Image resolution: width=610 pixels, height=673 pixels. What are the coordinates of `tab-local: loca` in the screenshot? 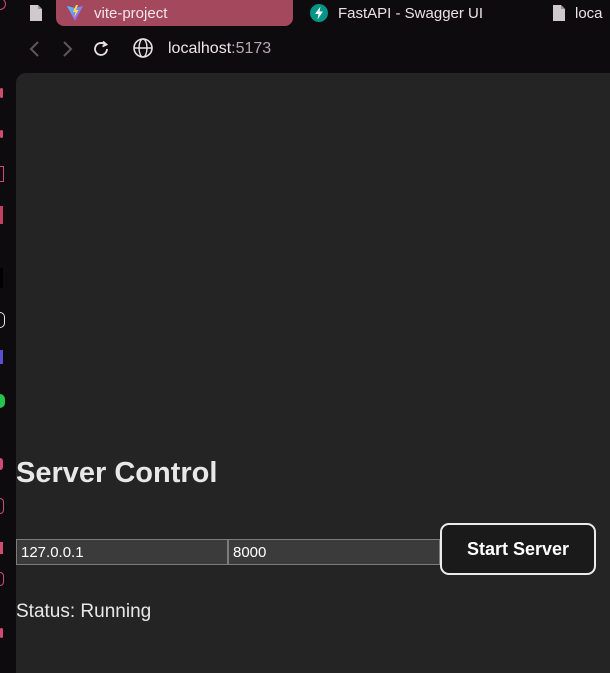 It's located at (577, 13).